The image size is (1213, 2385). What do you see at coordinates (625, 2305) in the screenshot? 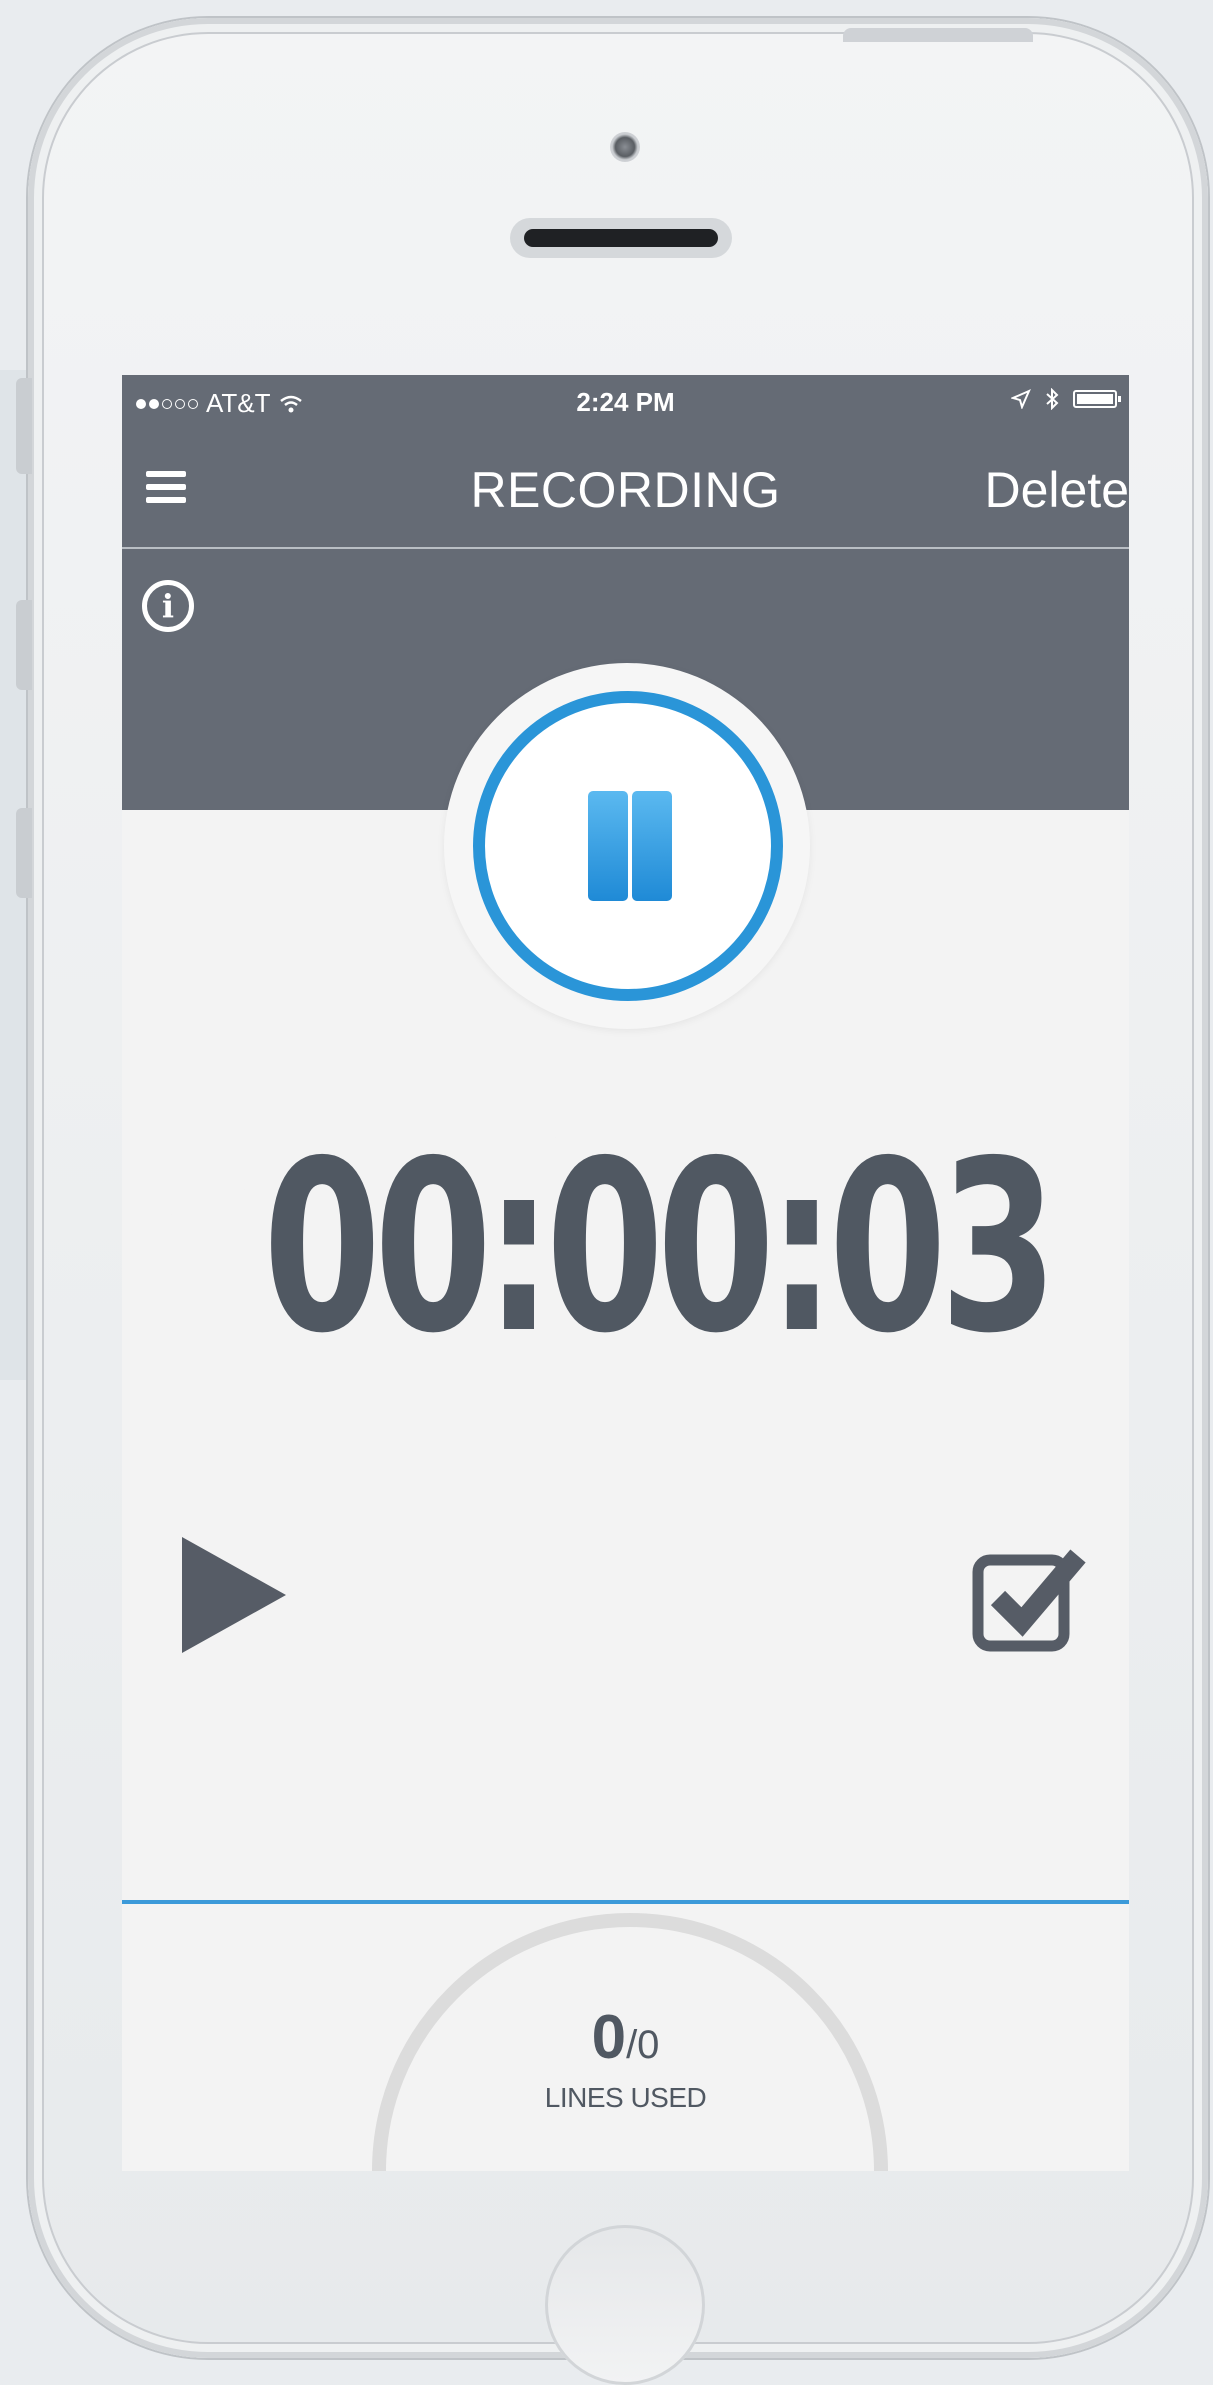
I see `home-button` at bounding box center [625, 2305].